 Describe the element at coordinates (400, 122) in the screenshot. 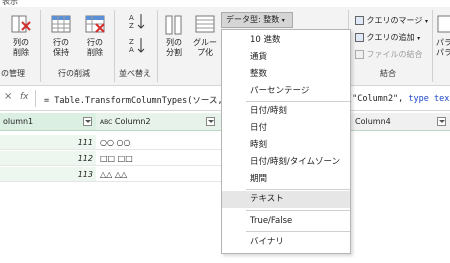

I see `column-header-4: Column4` at that location.